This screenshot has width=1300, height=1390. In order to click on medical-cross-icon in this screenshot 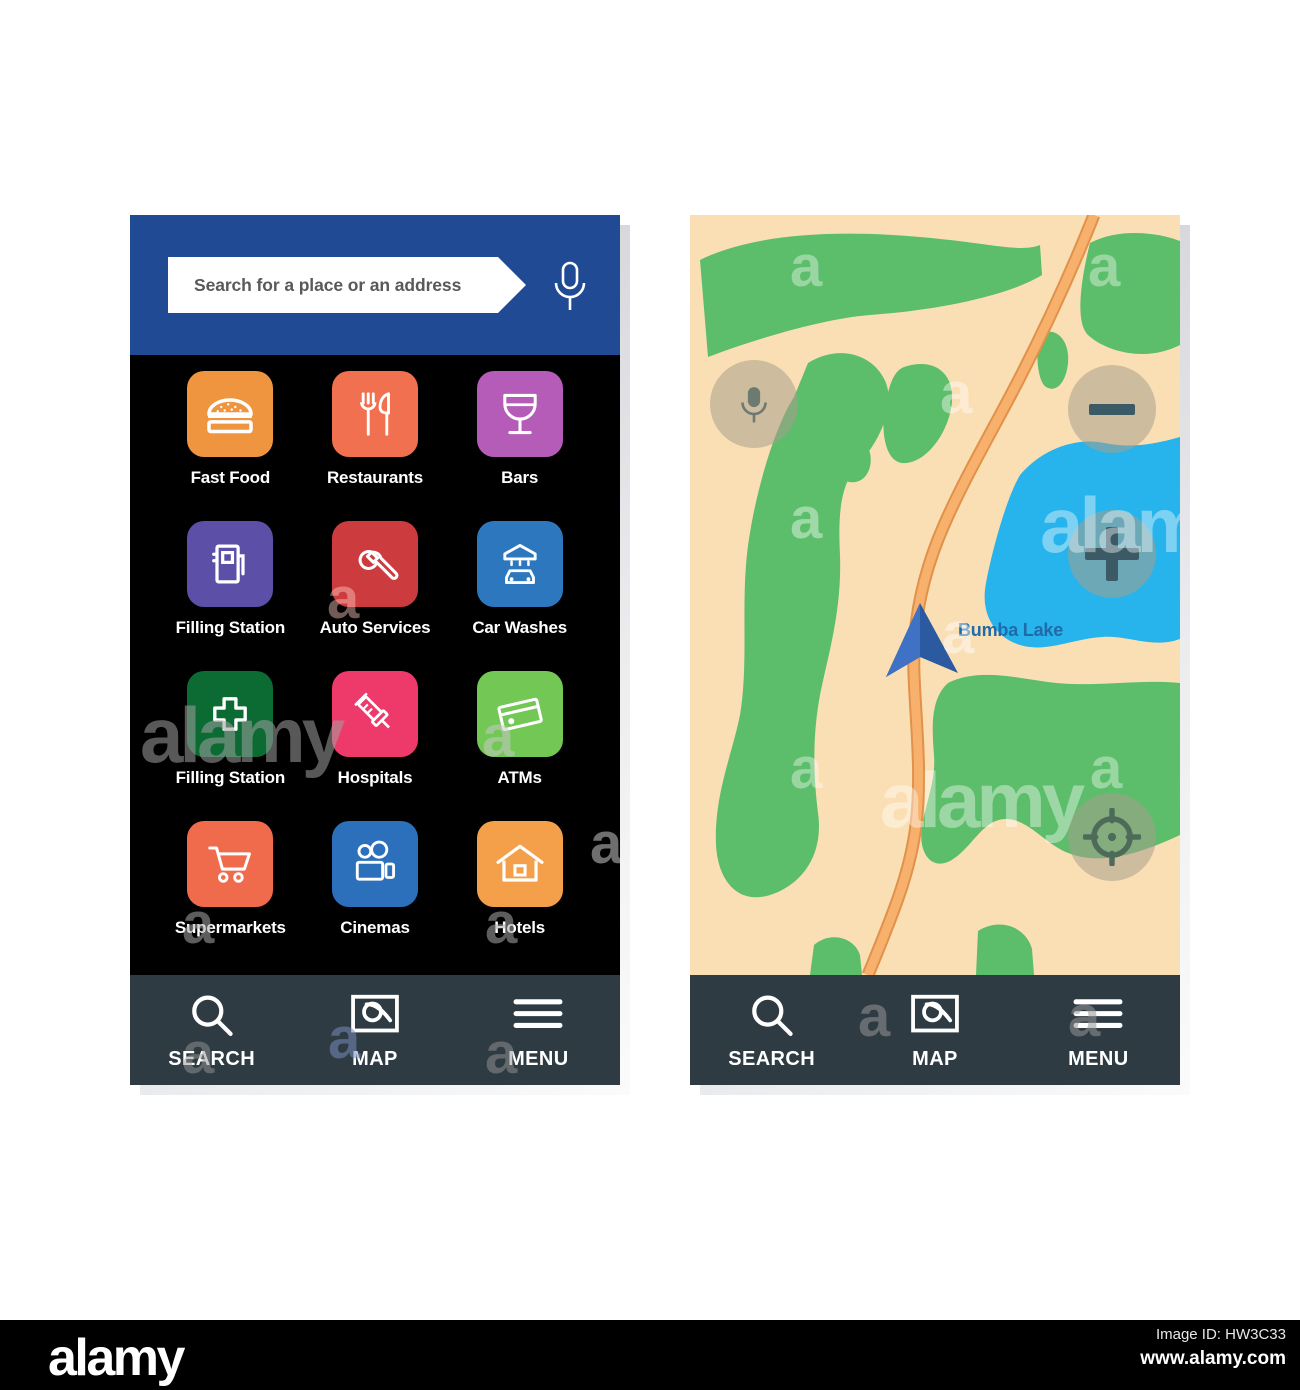, I will do `click(230, 714)`.